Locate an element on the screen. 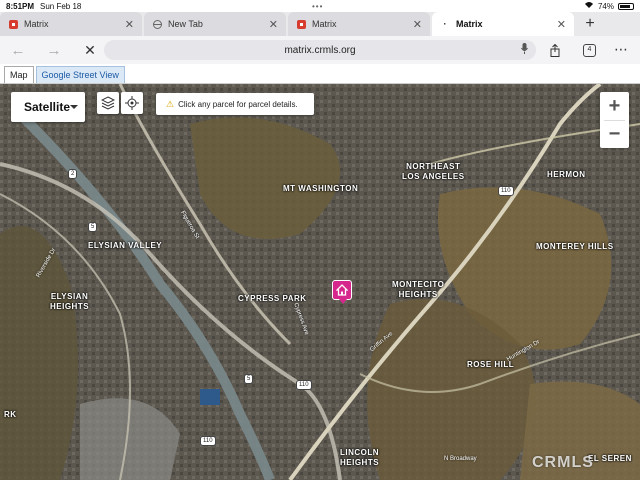 Image resolution: width=640 pixels, height=480 pixels. label-mt-washington: MT WASHINGTON is located at coordinates (321, 188).